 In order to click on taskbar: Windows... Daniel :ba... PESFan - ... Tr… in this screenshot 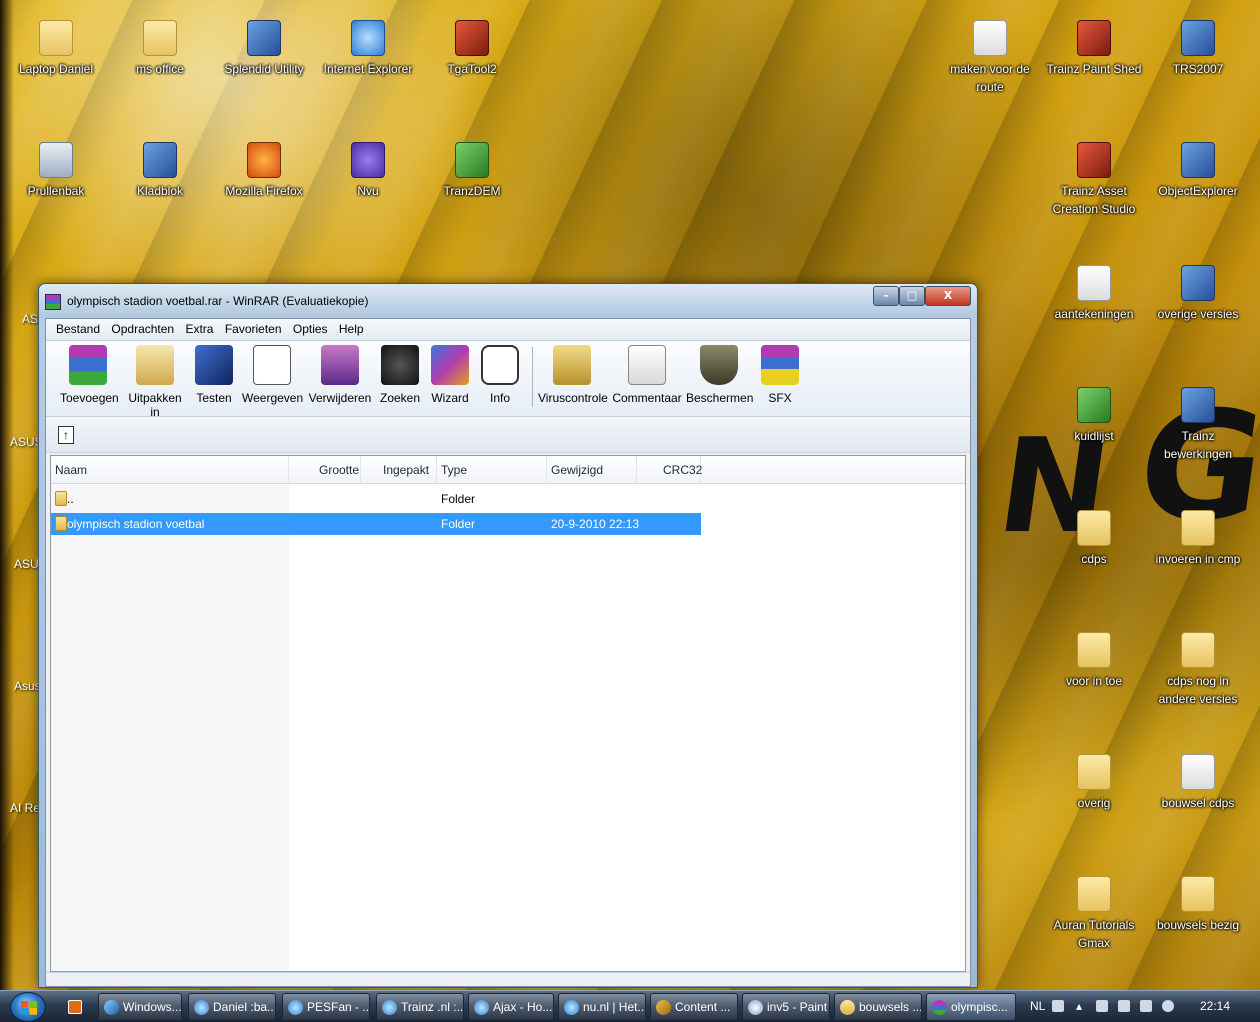, I will do `click(630, 1006)`.